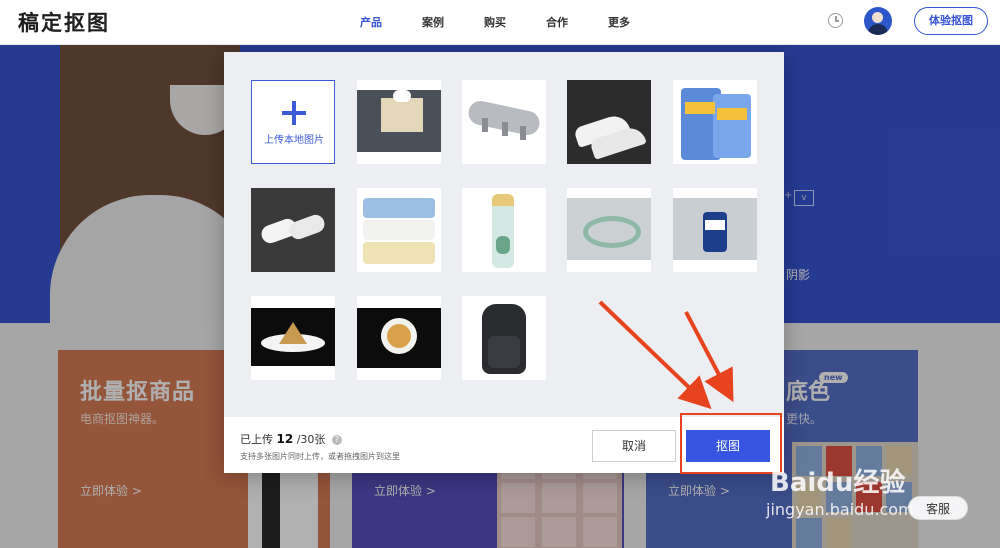 Image resolution: width=1000 pixels, height=548 pixels. What do you see at coordinates (294, 140) in the screenshot?
I see `upload-label: 上传本地图片` at bounding box center [294, 140].